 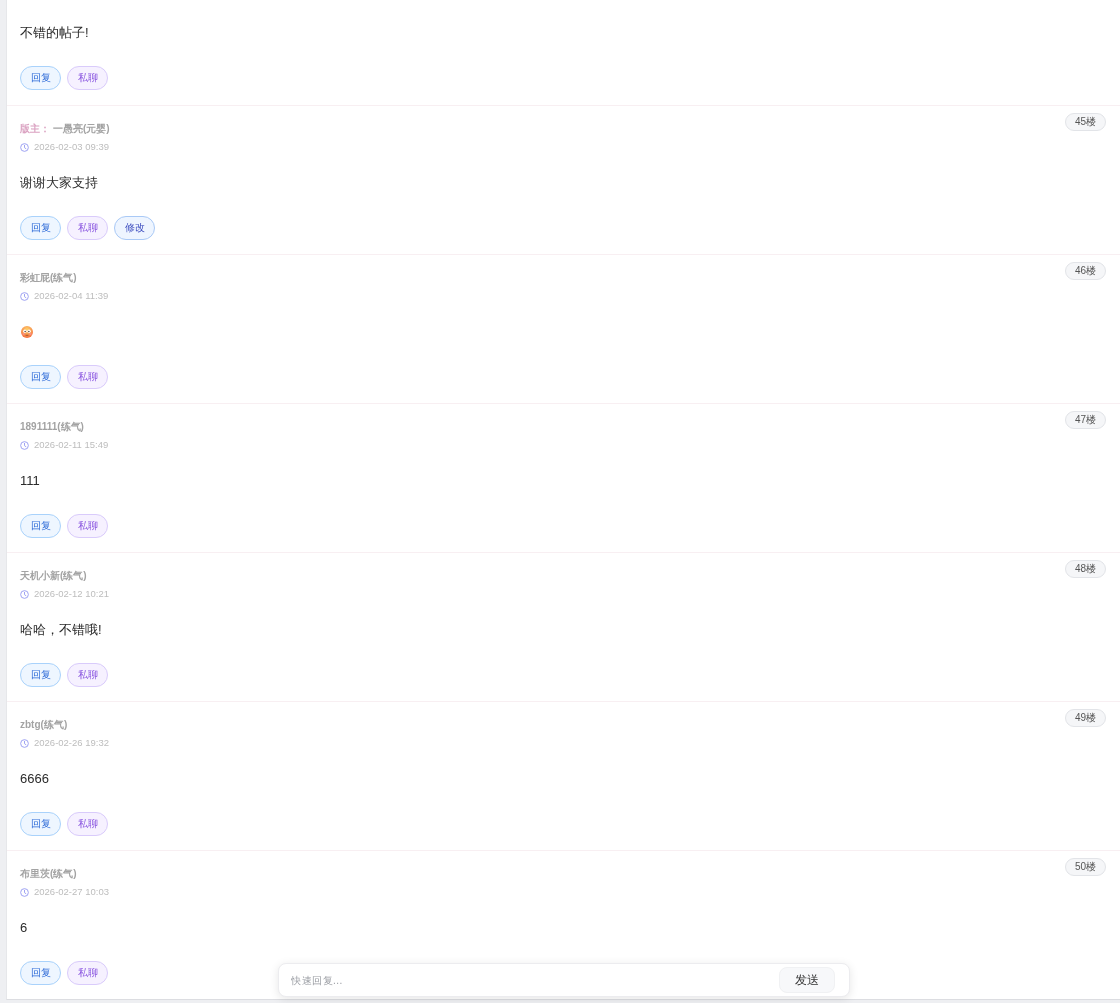 I want to click on post-time: 2026-02-11 15:49, so click(x=71, y=445).